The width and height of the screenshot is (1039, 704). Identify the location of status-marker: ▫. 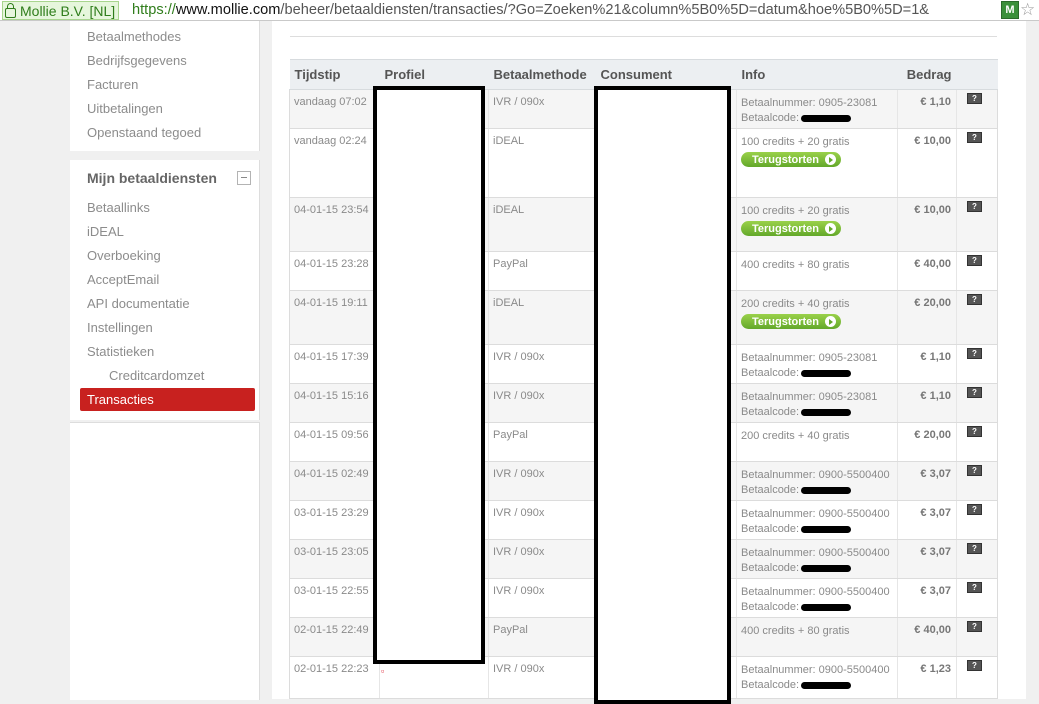
(383, 671).